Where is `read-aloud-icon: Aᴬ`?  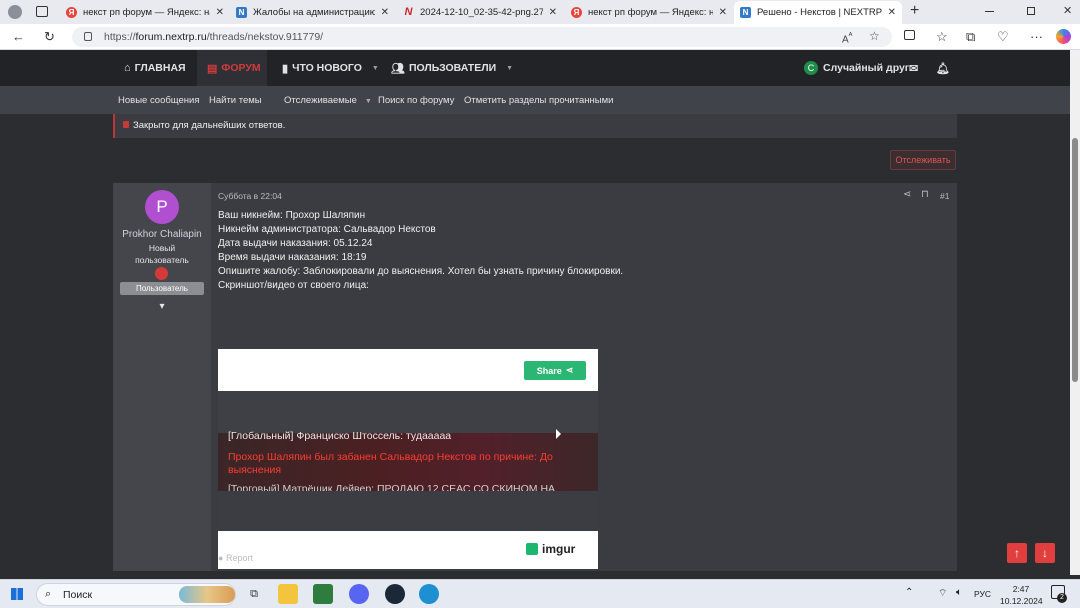
read-aloud-icon: Aᴬ is located at coordinates (847, 37).